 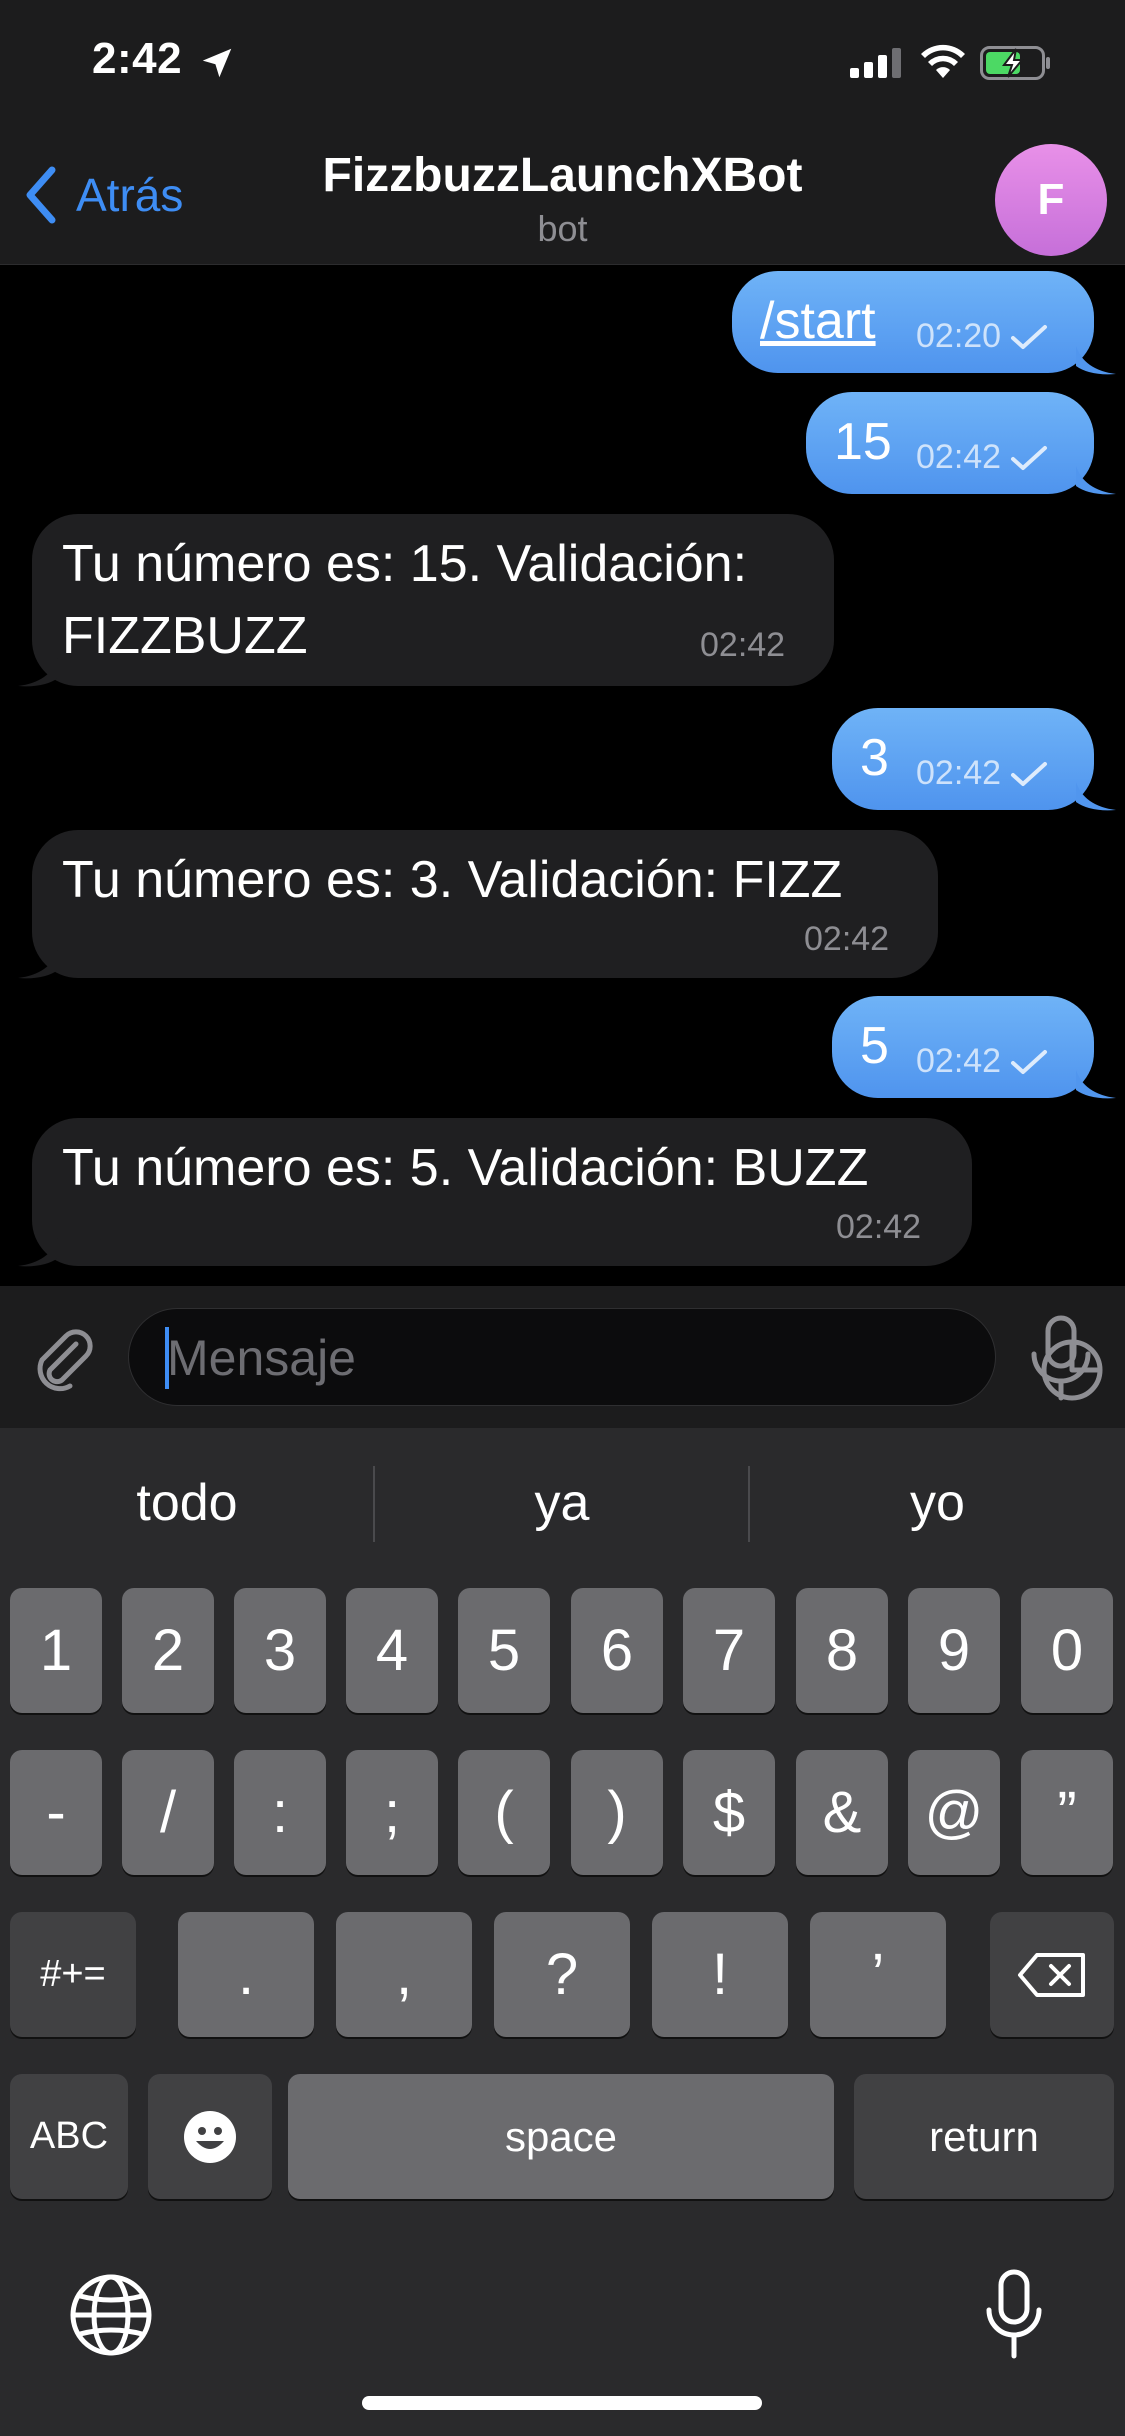 I want to click on backspace-icon, so click(x=1051, y=1974).